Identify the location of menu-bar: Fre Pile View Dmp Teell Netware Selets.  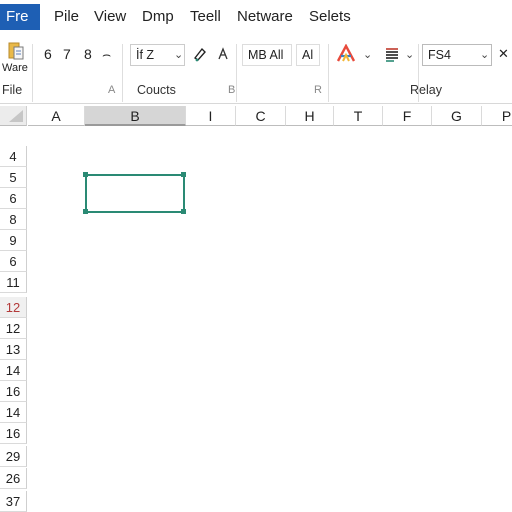
(256, 17).